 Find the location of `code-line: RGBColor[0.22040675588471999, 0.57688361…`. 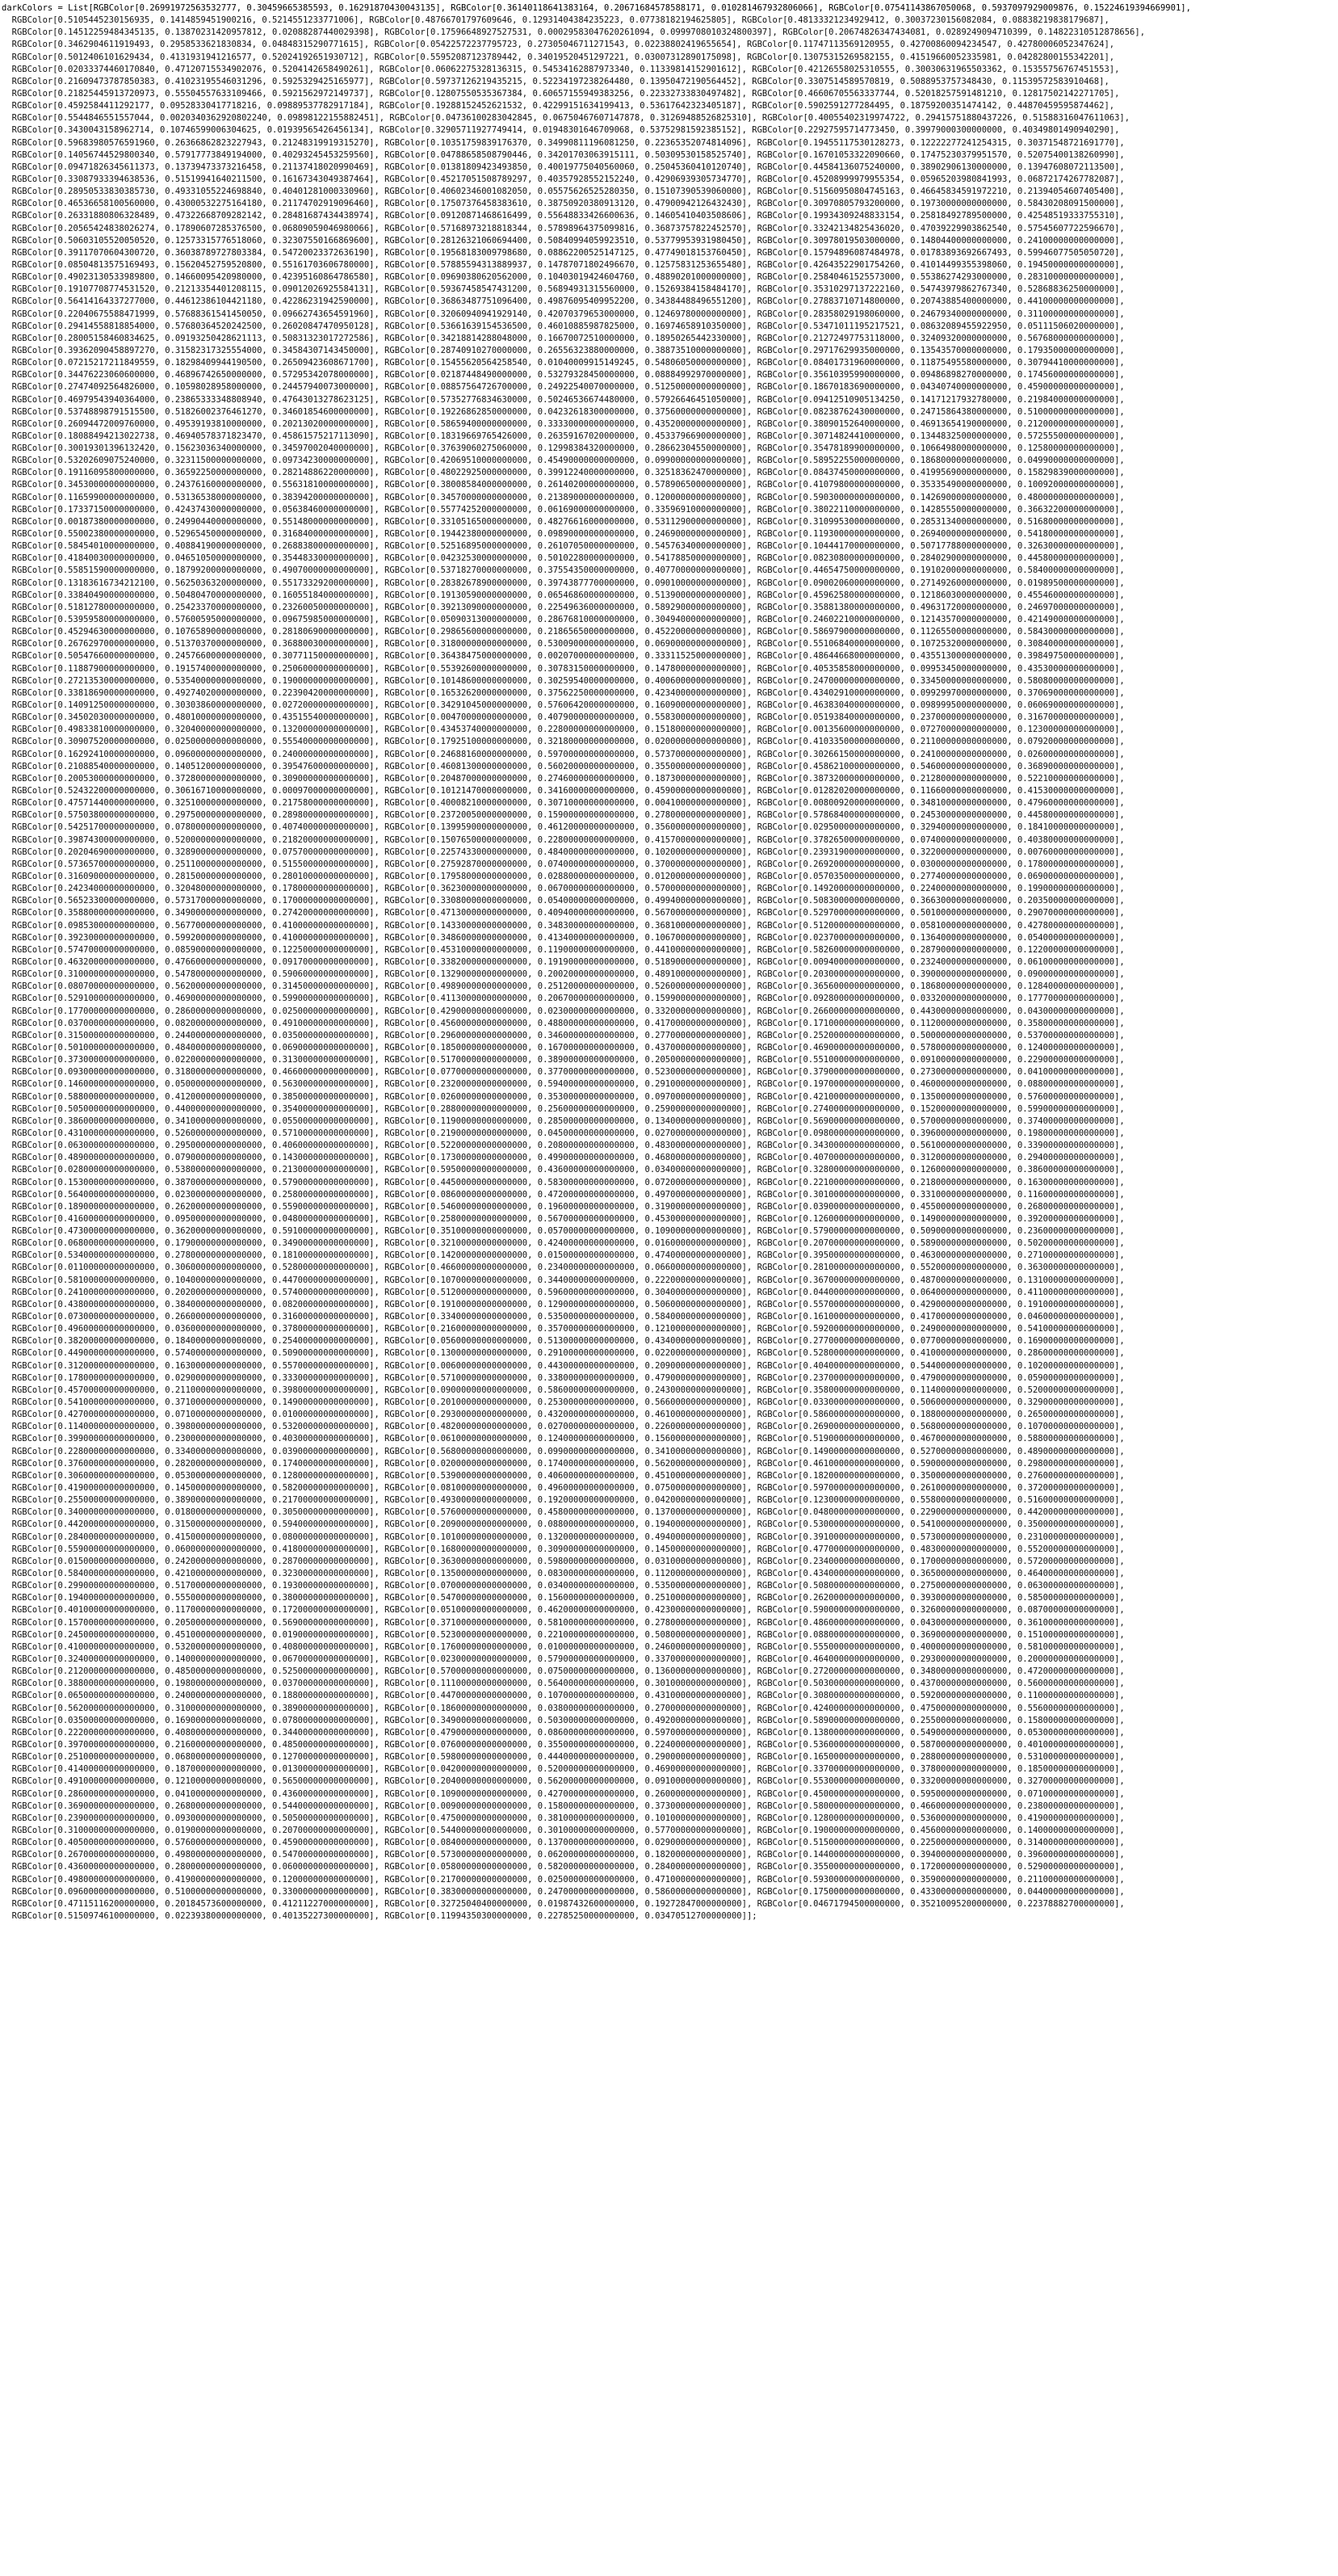

code-line: RGBColor[0.22040675588471999, 0.57688361… is located at coordinates (563, 314).